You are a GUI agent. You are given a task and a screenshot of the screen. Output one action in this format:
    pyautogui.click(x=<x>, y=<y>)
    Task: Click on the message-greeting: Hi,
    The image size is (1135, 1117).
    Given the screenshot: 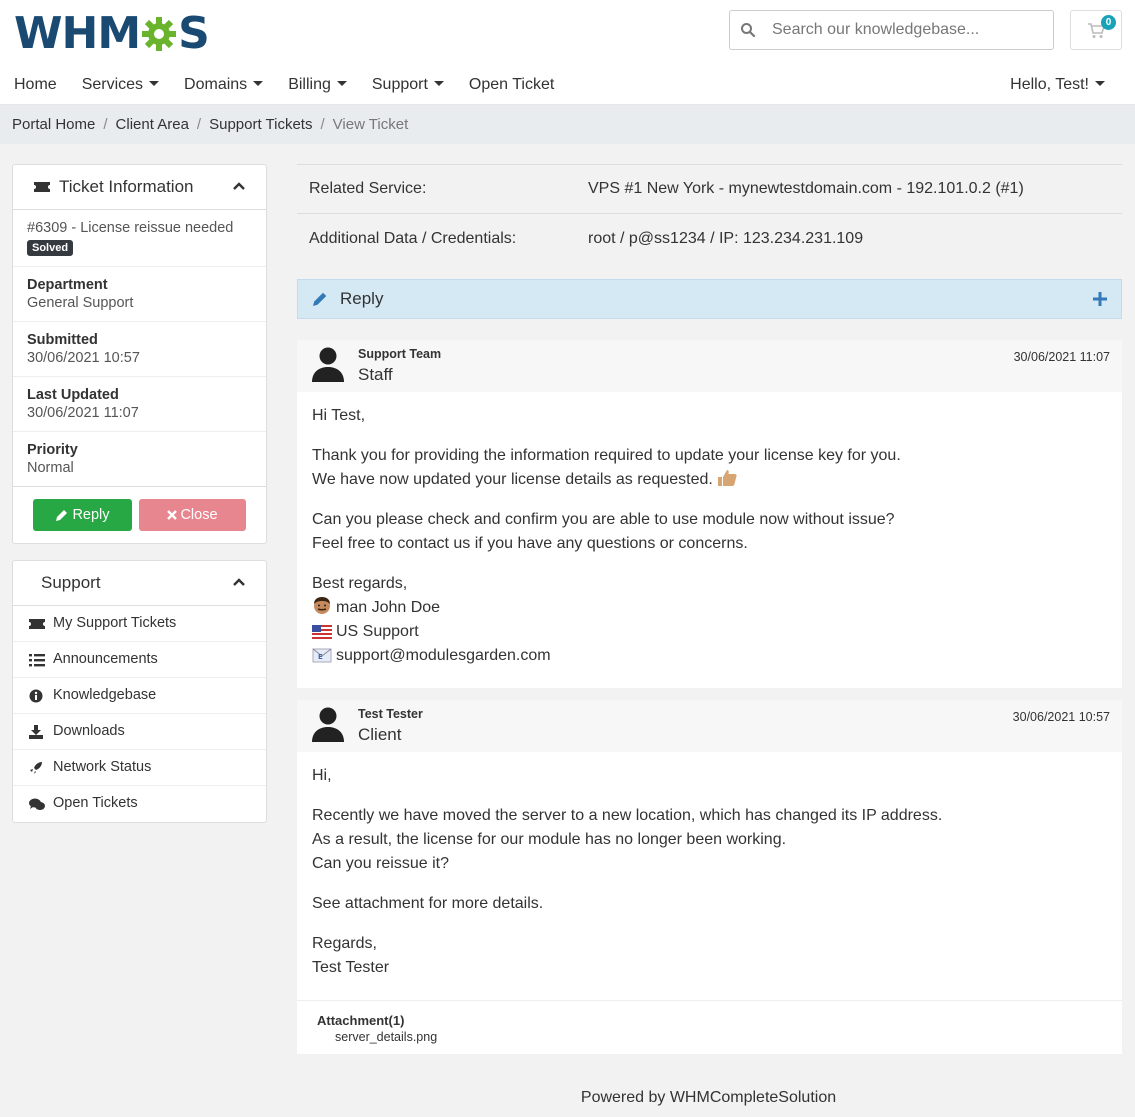 What is the action you would take?
    pyautogui.click(x=322, y=775)
    